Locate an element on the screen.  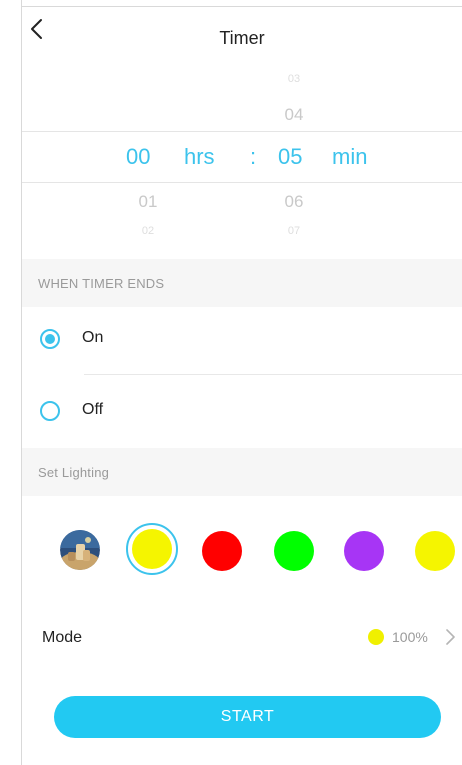
option-off-label: Off is located at coordinates (93, 409).